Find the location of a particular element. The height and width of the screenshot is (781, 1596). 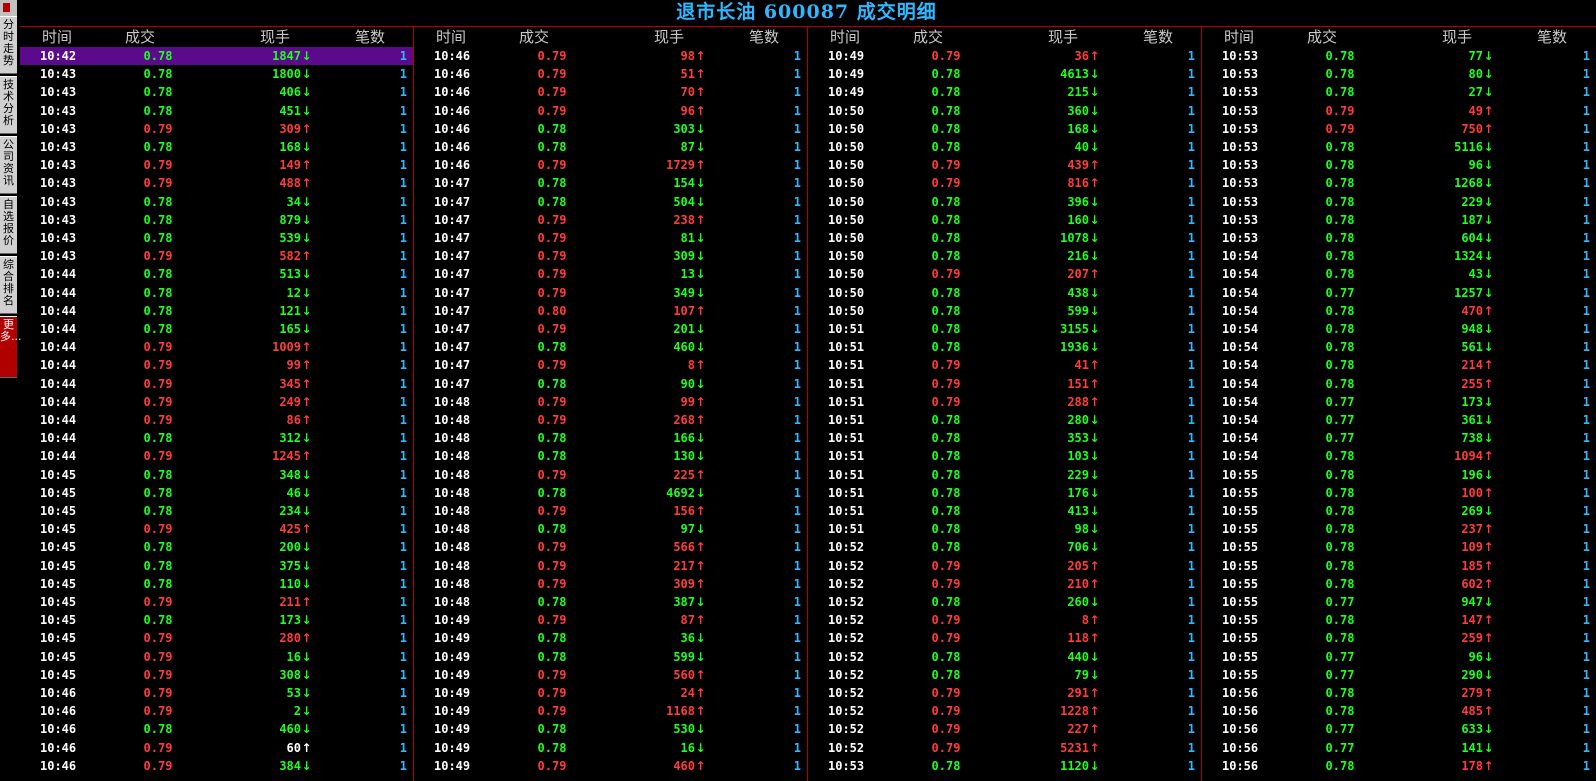

table-row: 10:50 0.78 599↓ 1 is located at coordinates (1004, 311).